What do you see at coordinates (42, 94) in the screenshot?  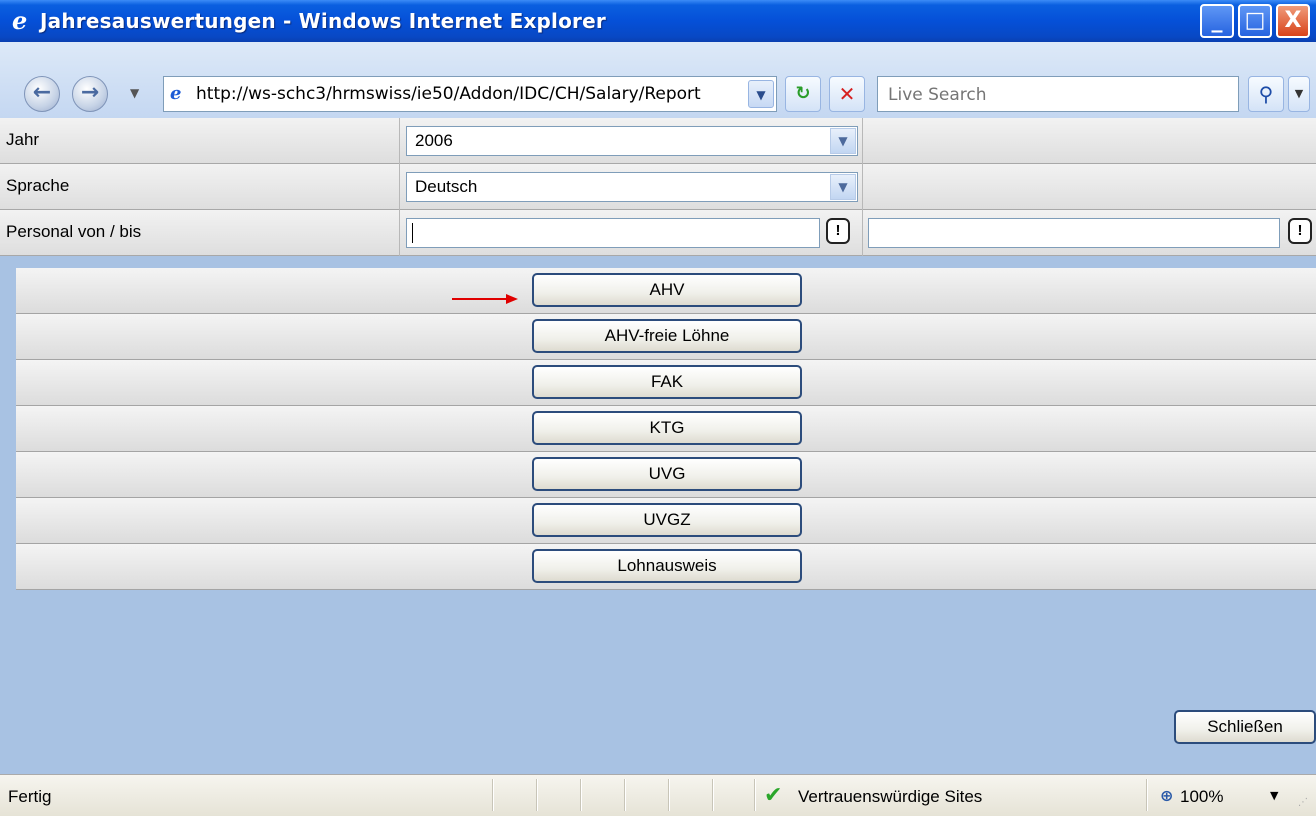 I see `back-button: ←` at bounding box center [42, 94].